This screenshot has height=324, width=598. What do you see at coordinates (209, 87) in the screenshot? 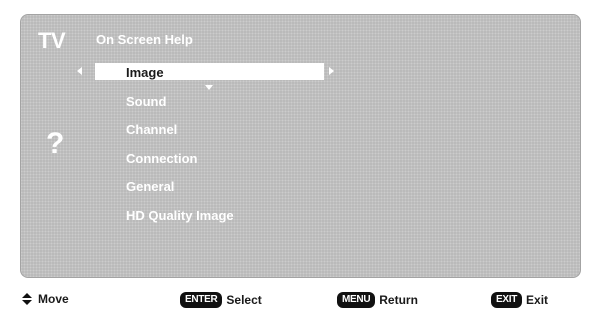
I see `chevron-down-icon` at bounding box center [209, 87].